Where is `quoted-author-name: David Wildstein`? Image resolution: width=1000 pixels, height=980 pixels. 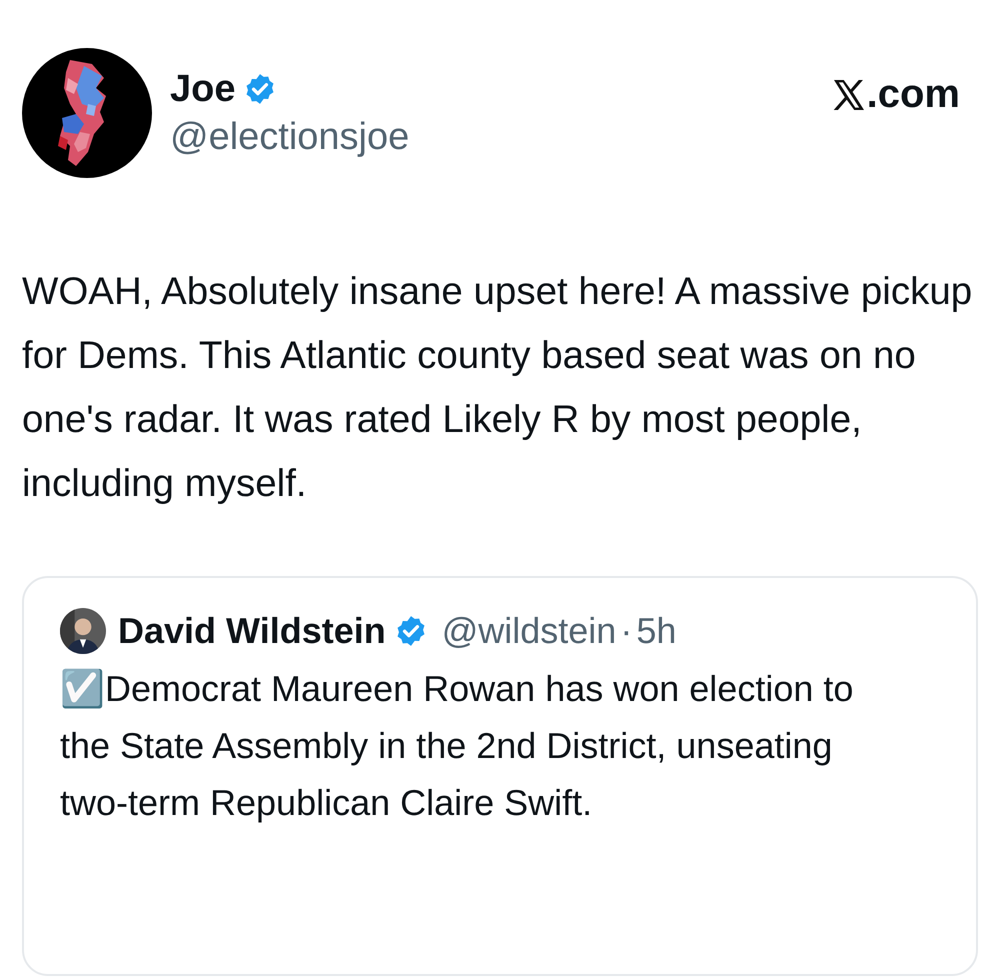 quoted-author-name: David Wildstein is located at coordinates (252, 631).